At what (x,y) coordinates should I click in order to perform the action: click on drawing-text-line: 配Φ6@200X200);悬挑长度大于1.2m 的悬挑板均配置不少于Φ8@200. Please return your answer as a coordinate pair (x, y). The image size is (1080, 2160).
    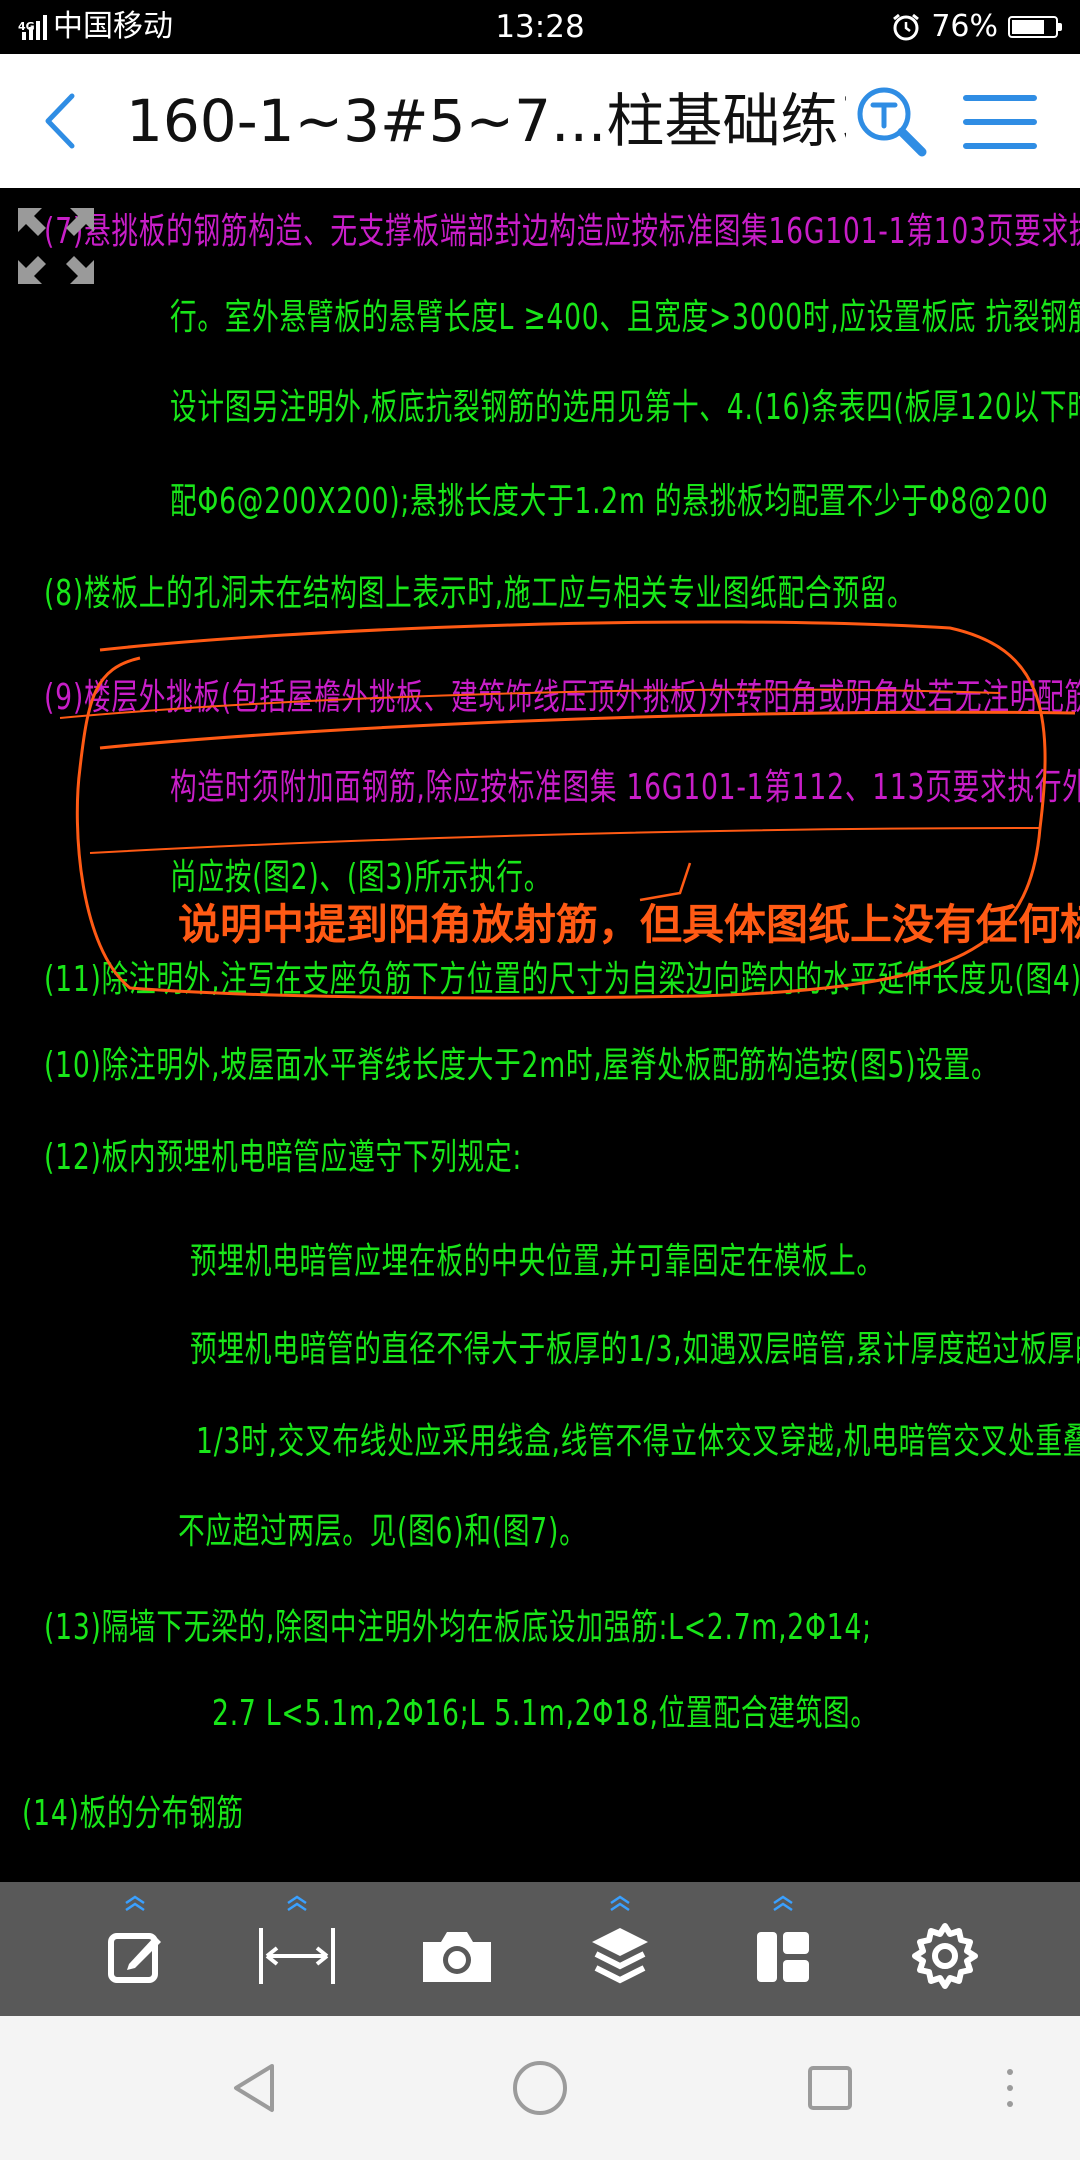
    Looking at the image, I should click on (609, 501).